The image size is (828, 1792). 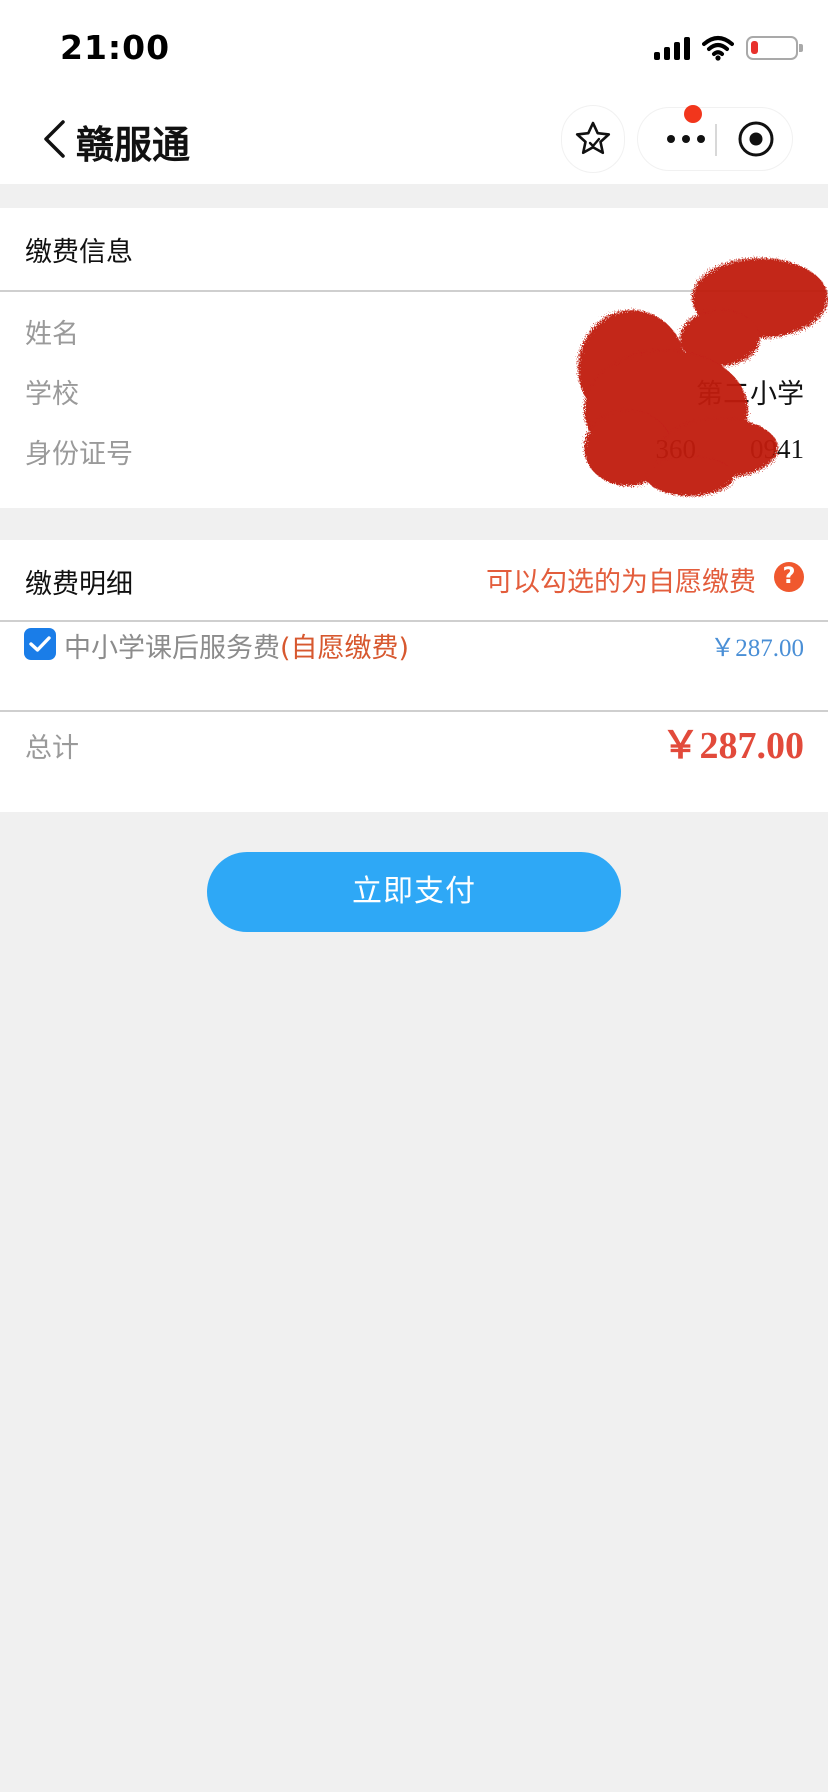 What do you see at coordinates (345, 648) in the screenshot?
I see `voluntary-tag: (自愿缴费)` at bounding box center [345, 648].